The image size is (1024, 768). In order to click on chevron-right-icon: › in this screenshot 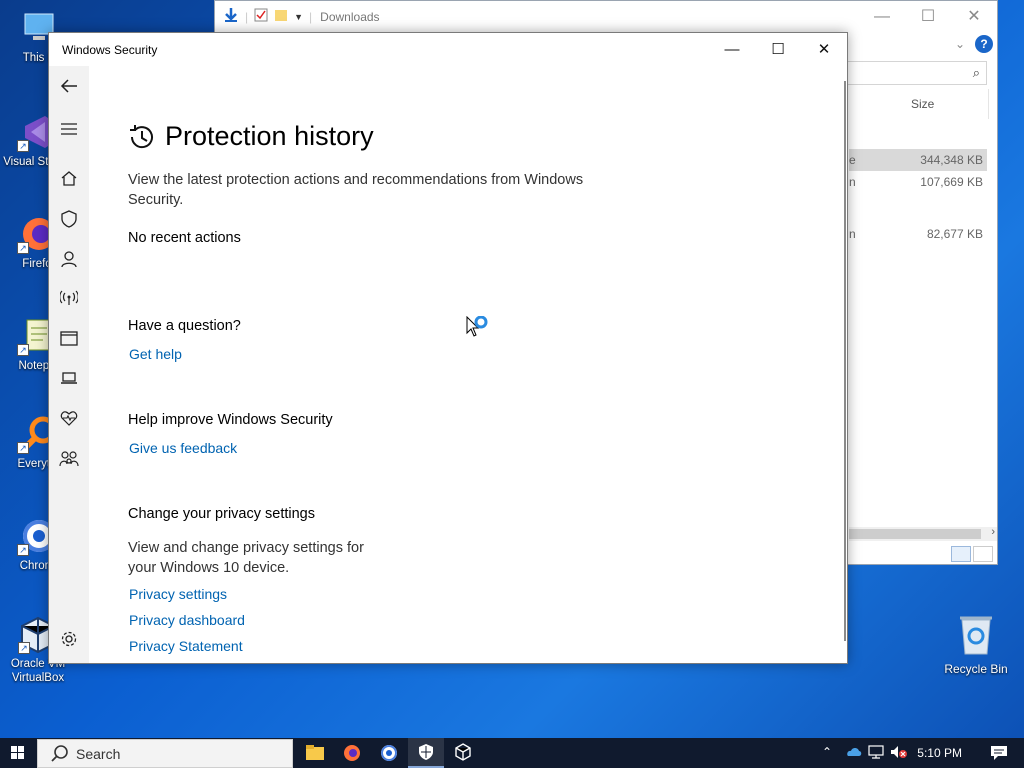, I will do `click(993, 532)`.